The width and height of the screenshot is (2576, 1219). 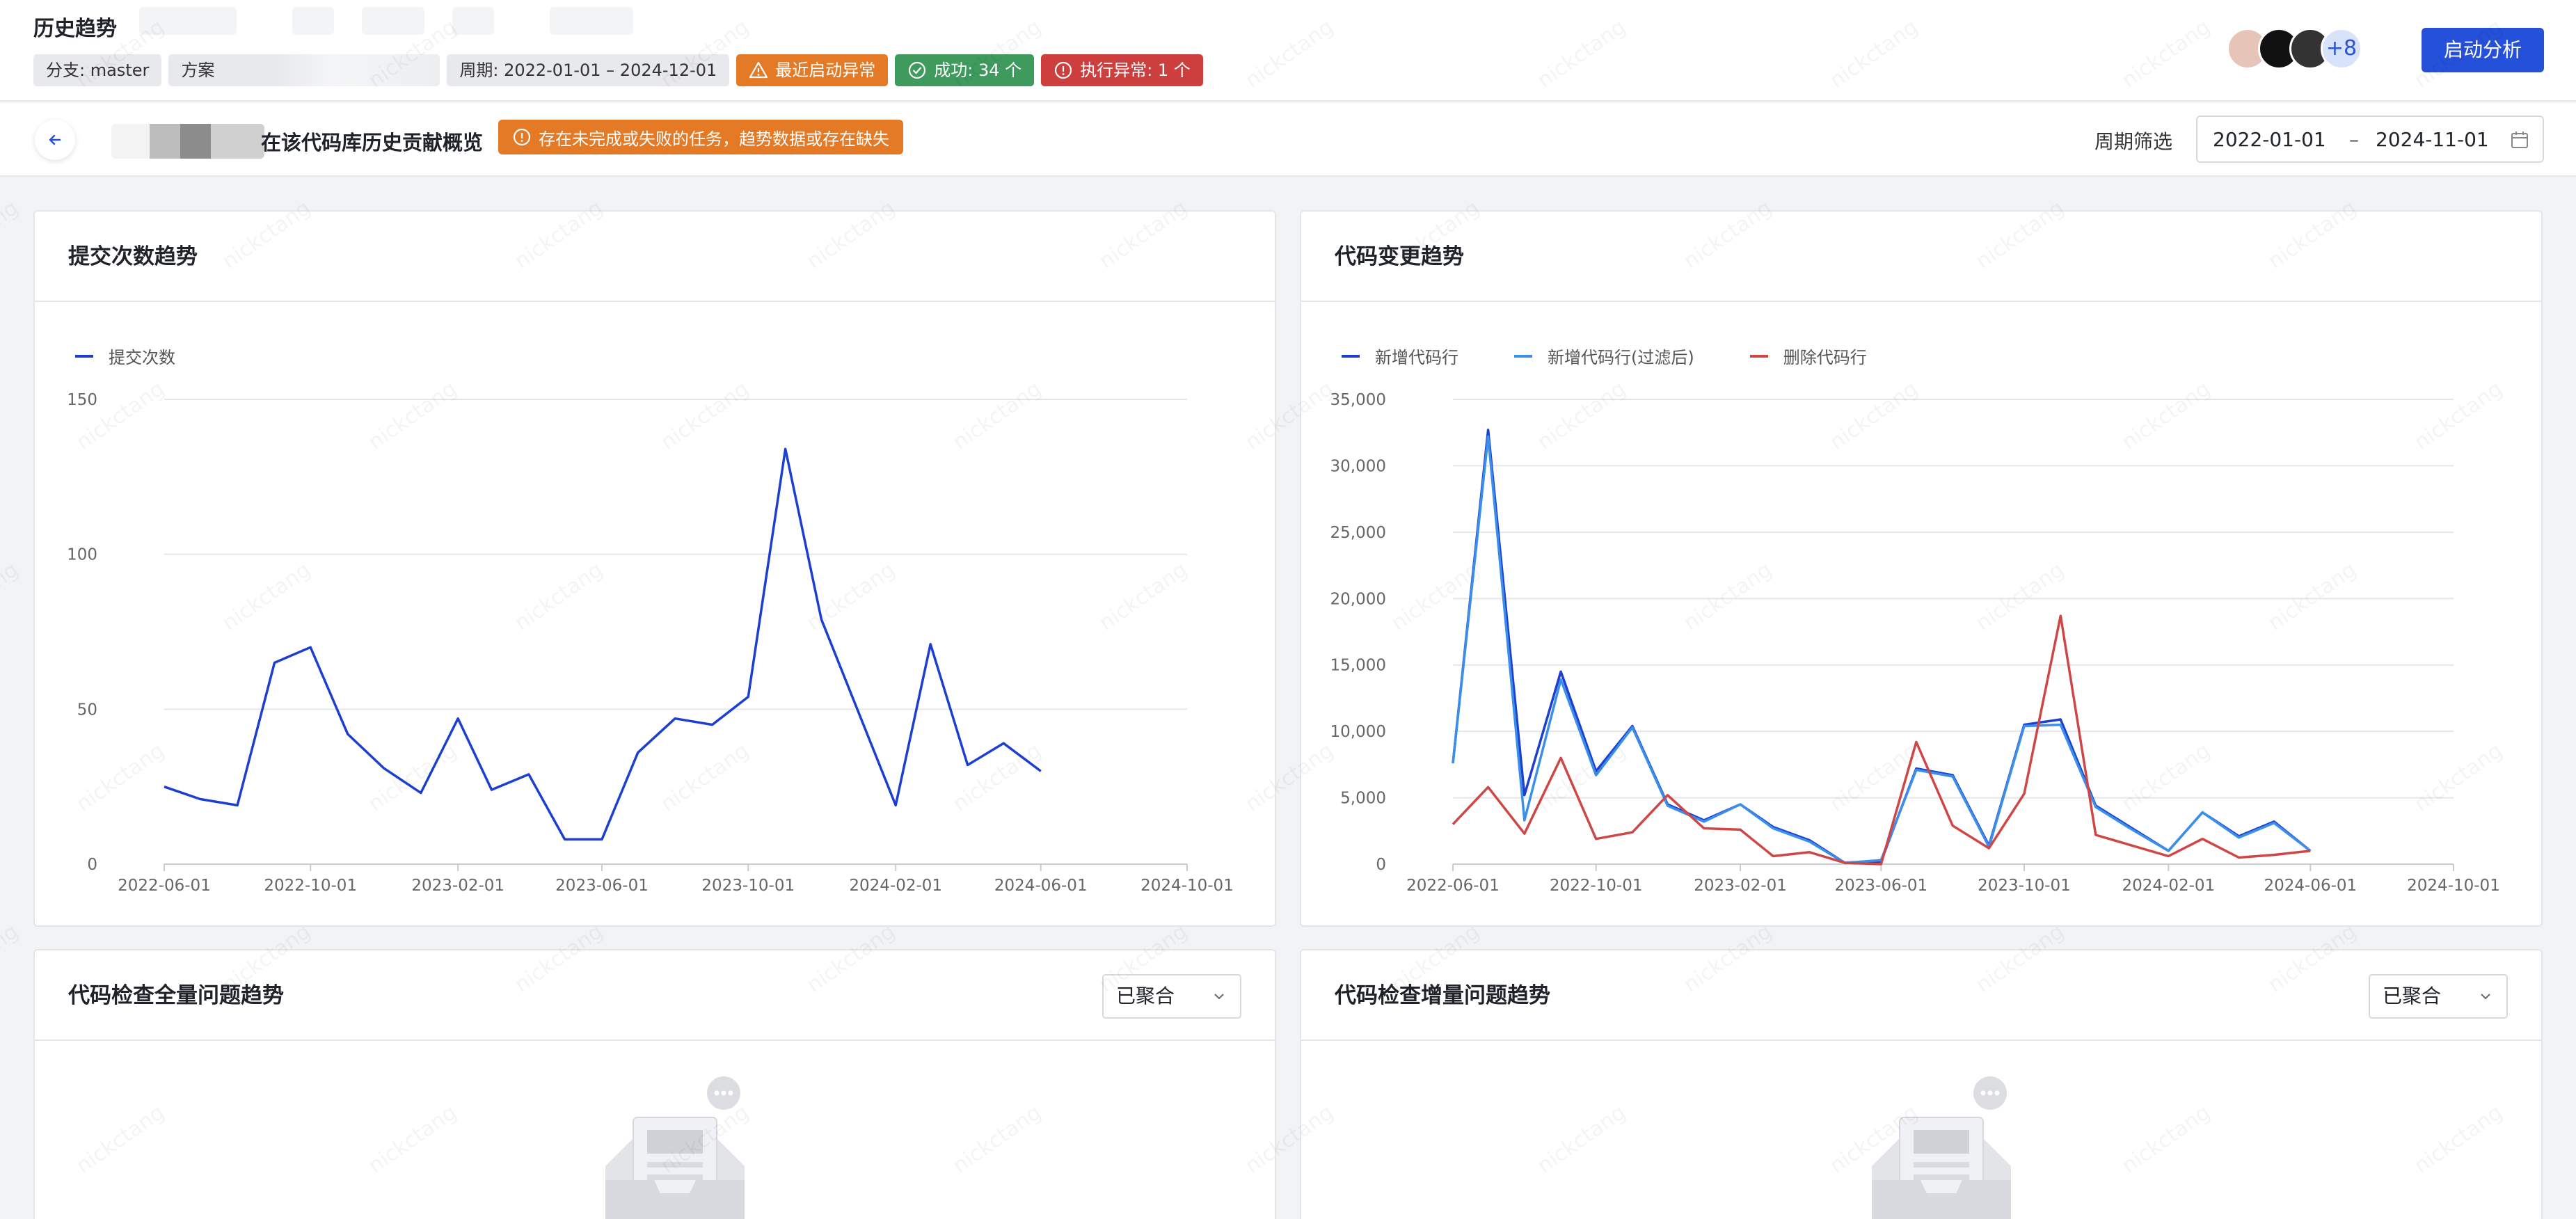 What do you see at coordinates (522, 137) in the screenshot?
I see `warning-circle-icon` at bounding box center [522, 137].